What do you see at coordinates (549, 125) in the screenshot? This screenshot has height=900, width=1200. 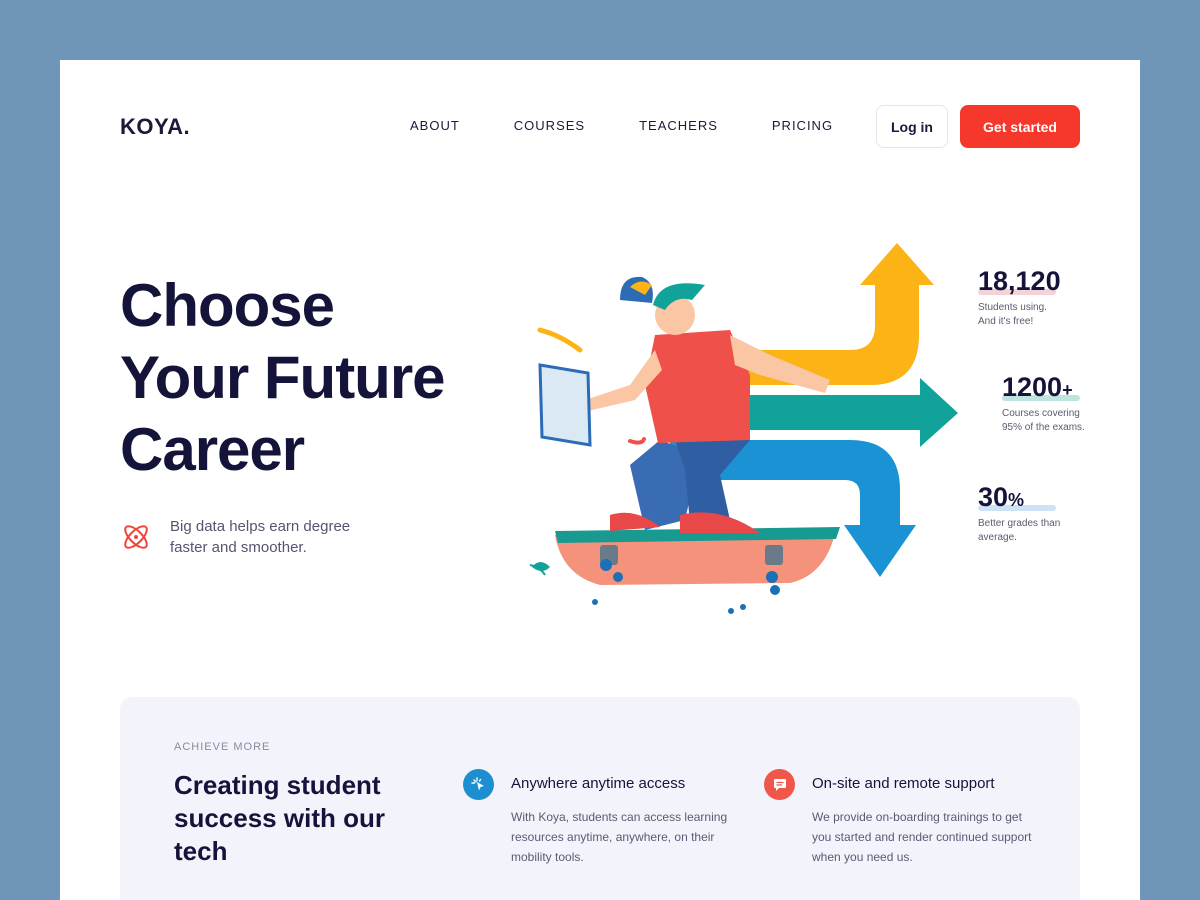 I see `nav-item-courses: COURSES` at bounding box center [549, 125].